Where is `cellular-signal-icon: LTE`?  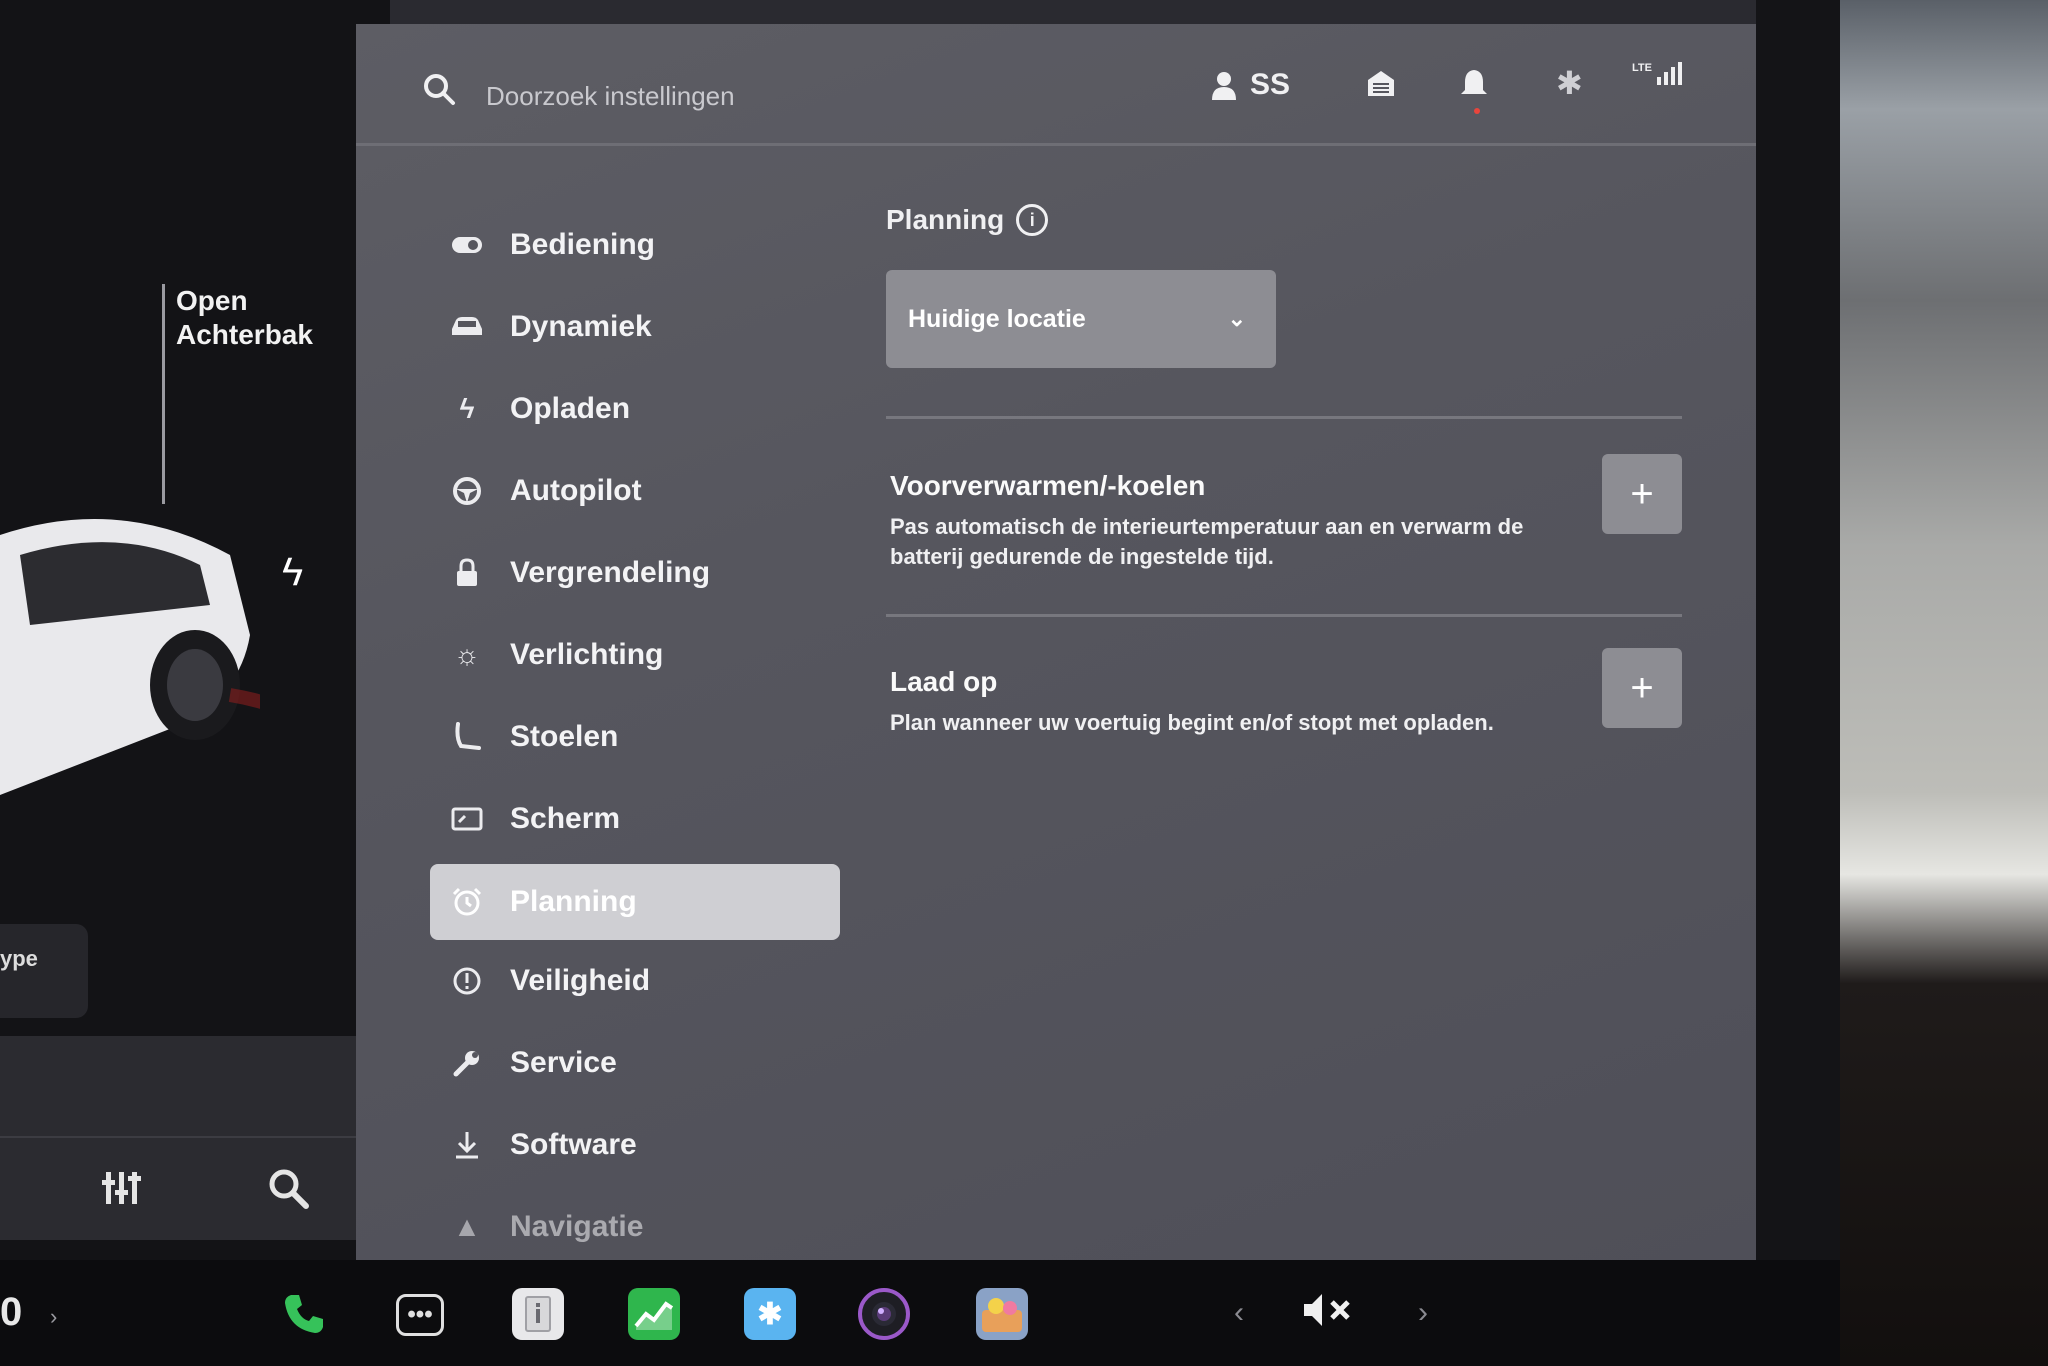
cellular-signal-icon: LTE is located at coordinates (1657, 73).